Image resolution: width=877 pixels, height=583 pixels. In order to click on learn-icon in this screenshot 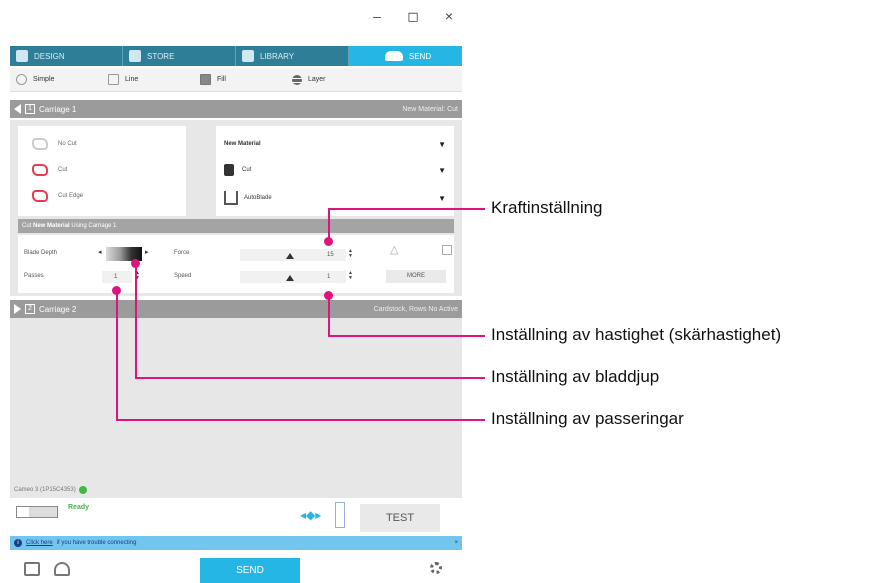, I will do `click(62, 569)`.